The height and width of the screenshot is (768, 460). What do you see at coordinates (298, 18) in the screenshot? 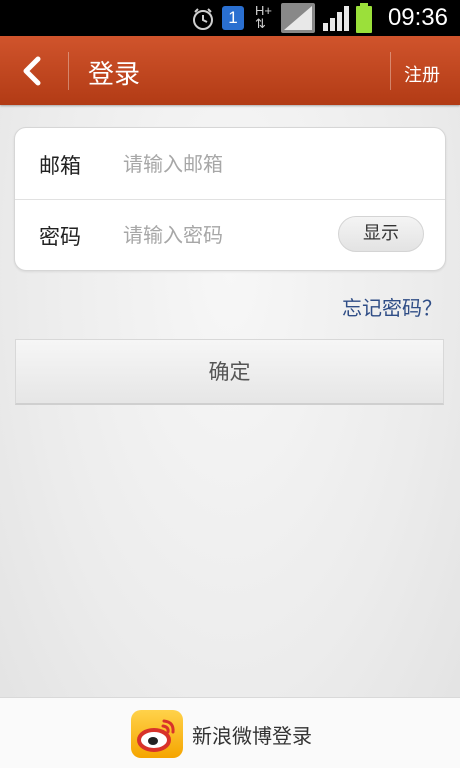
I see `wifi-signal-icon` at bounding box center [298, 18].